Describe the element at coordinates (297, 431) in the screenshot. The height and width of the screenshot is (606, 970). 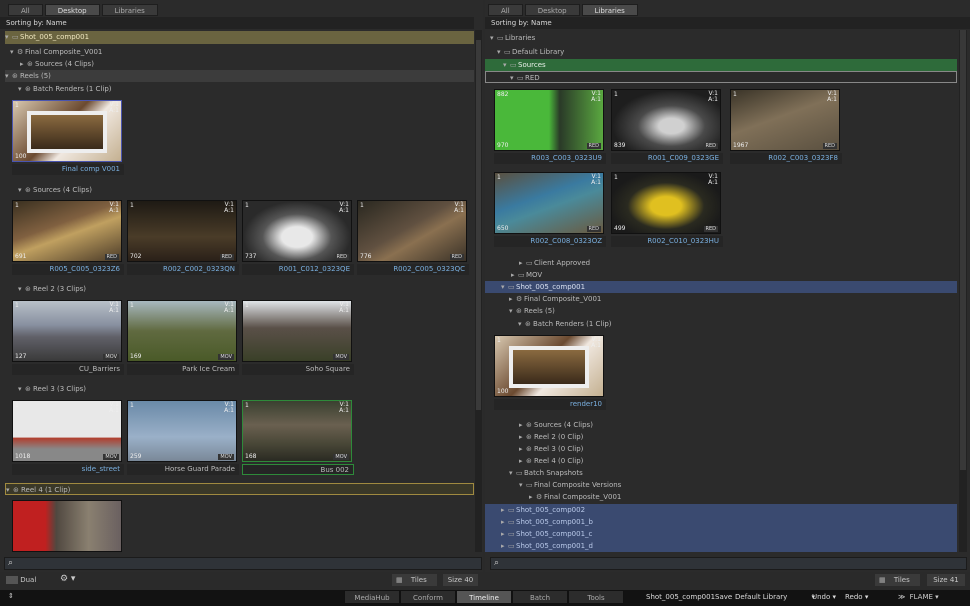
I see `clip-thumbnail: 1 V:1 A:1 168 MOV` at that location.